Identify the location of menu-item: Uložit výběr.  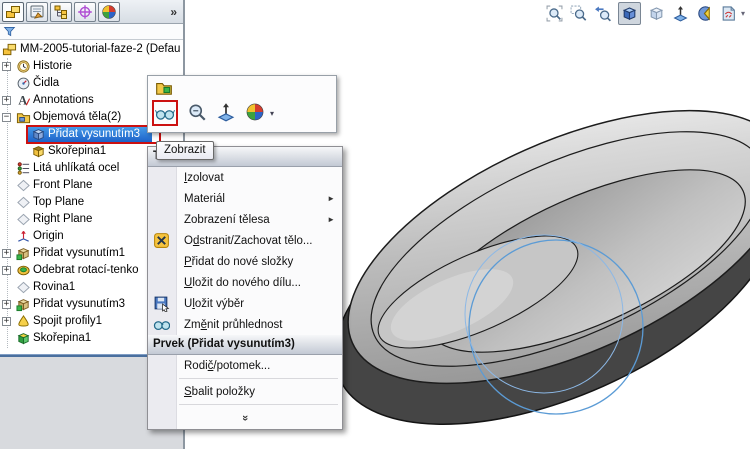
(245, 303).